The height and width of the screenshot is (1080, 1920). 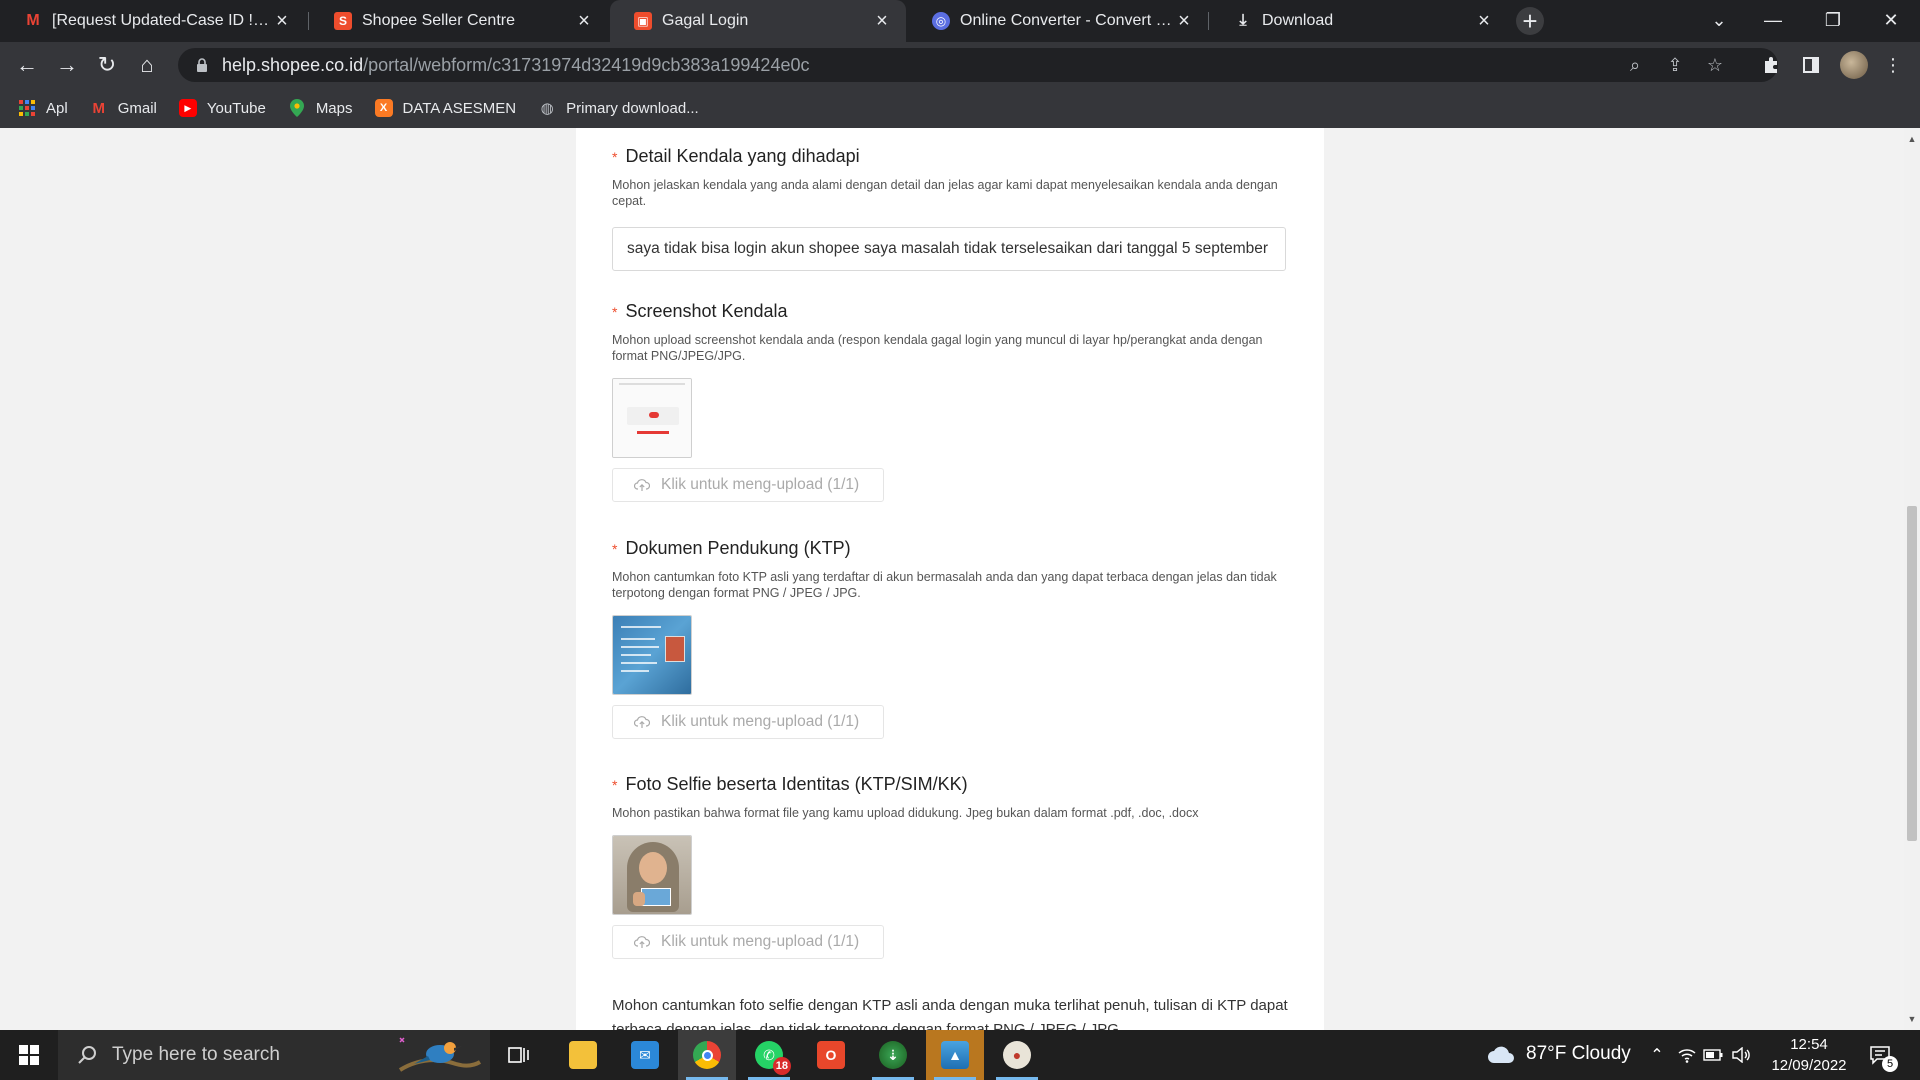 I want to click on close-window-button: ✕, so click(x=1891, y=20).